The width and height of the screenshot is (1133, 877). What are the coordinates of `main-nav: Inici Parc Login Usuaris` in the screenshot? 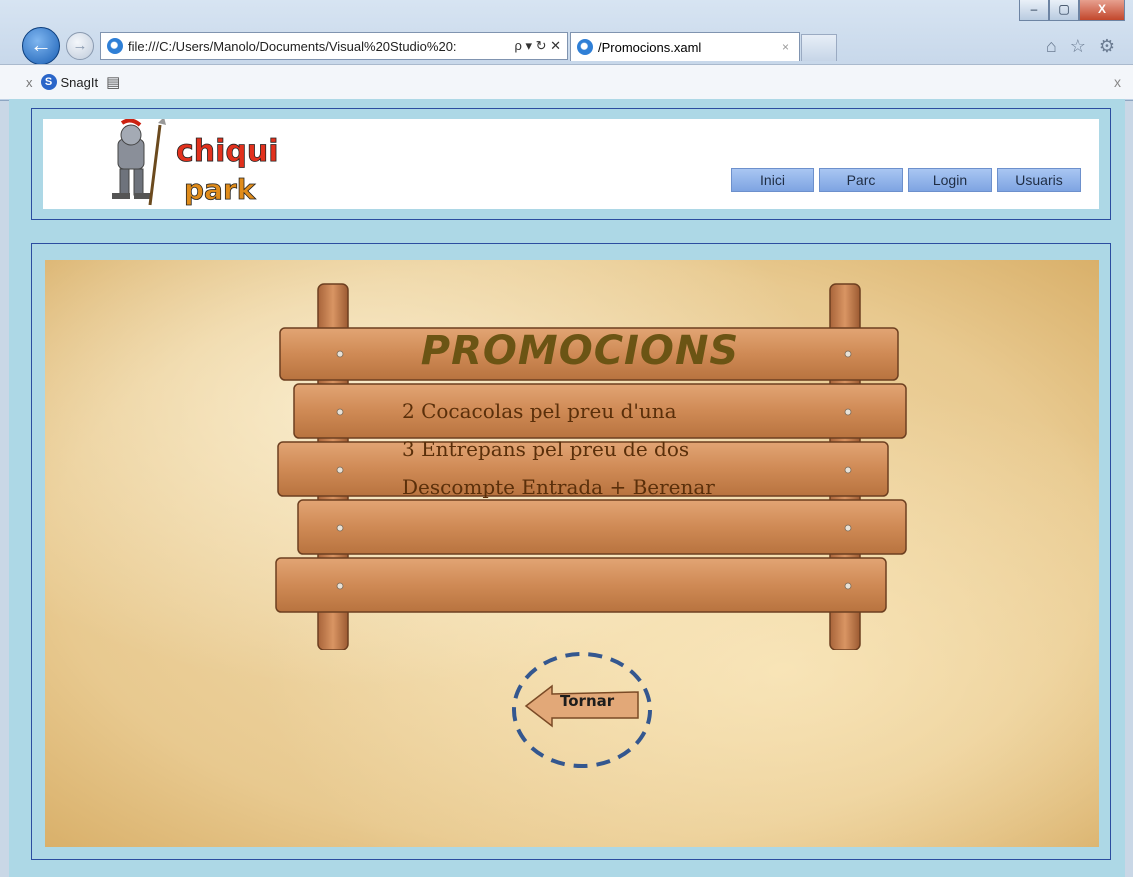 It's located at (906, 180).